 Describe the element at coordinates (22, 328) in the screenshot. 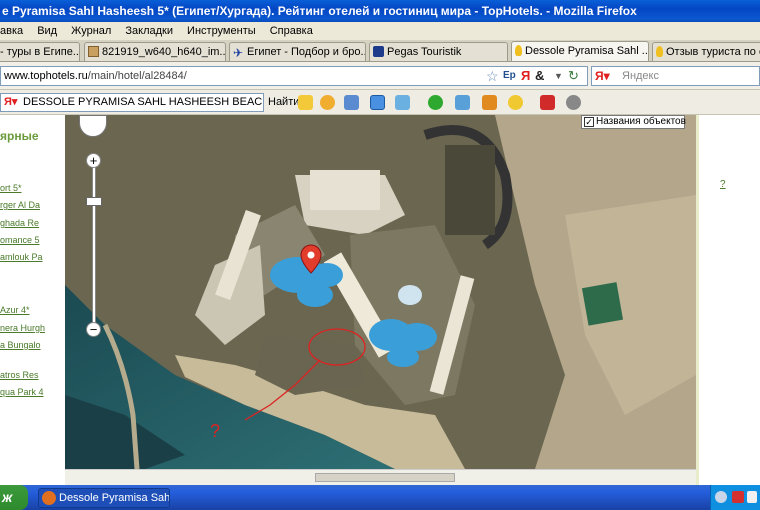

I see `hotel-link: nera Hurgh` at that location.